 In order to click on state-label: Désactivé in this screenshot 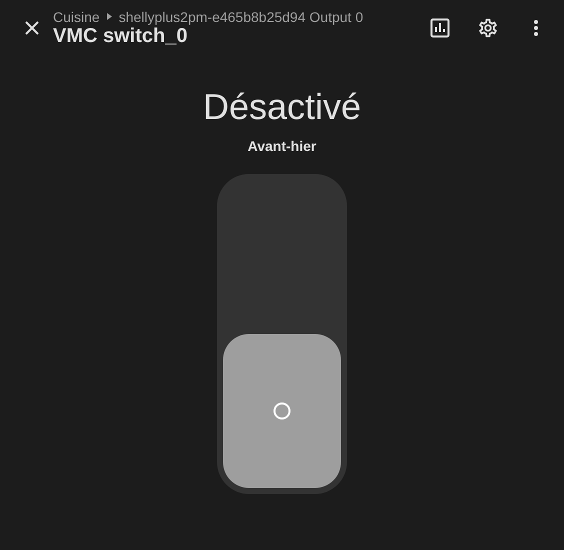, I will do `click(282, 107)`.